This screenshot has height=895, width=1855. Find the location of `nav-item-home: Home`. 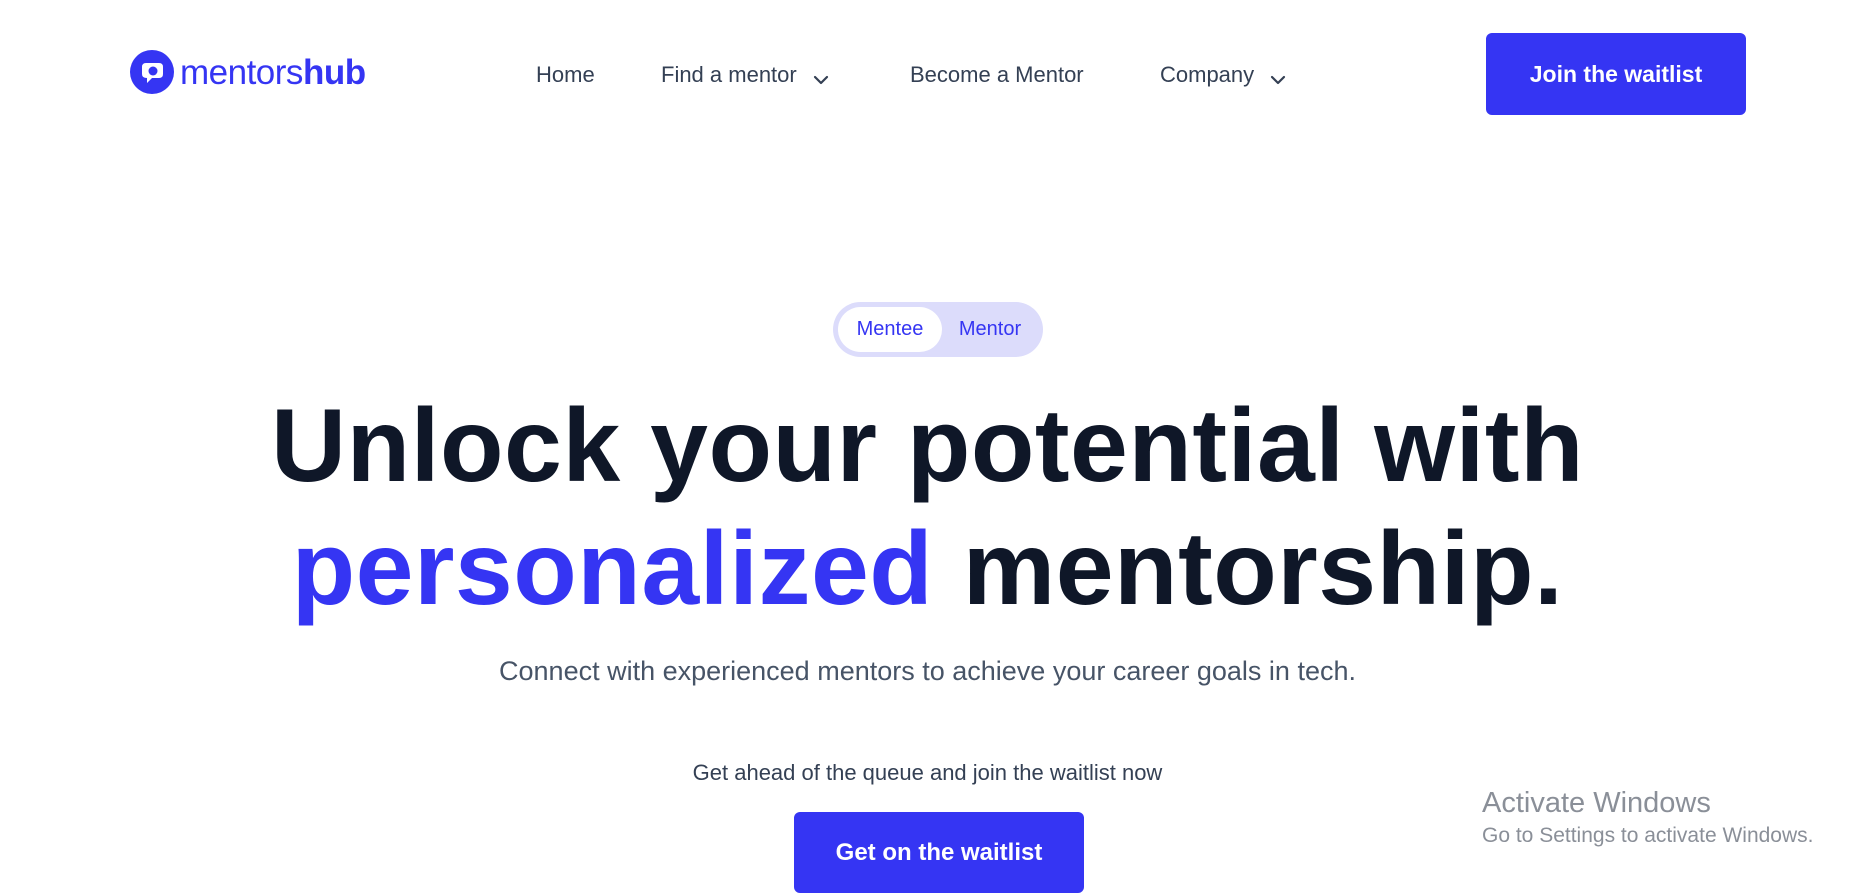

nav-item-home: Home is located at coordinates (565, 75).